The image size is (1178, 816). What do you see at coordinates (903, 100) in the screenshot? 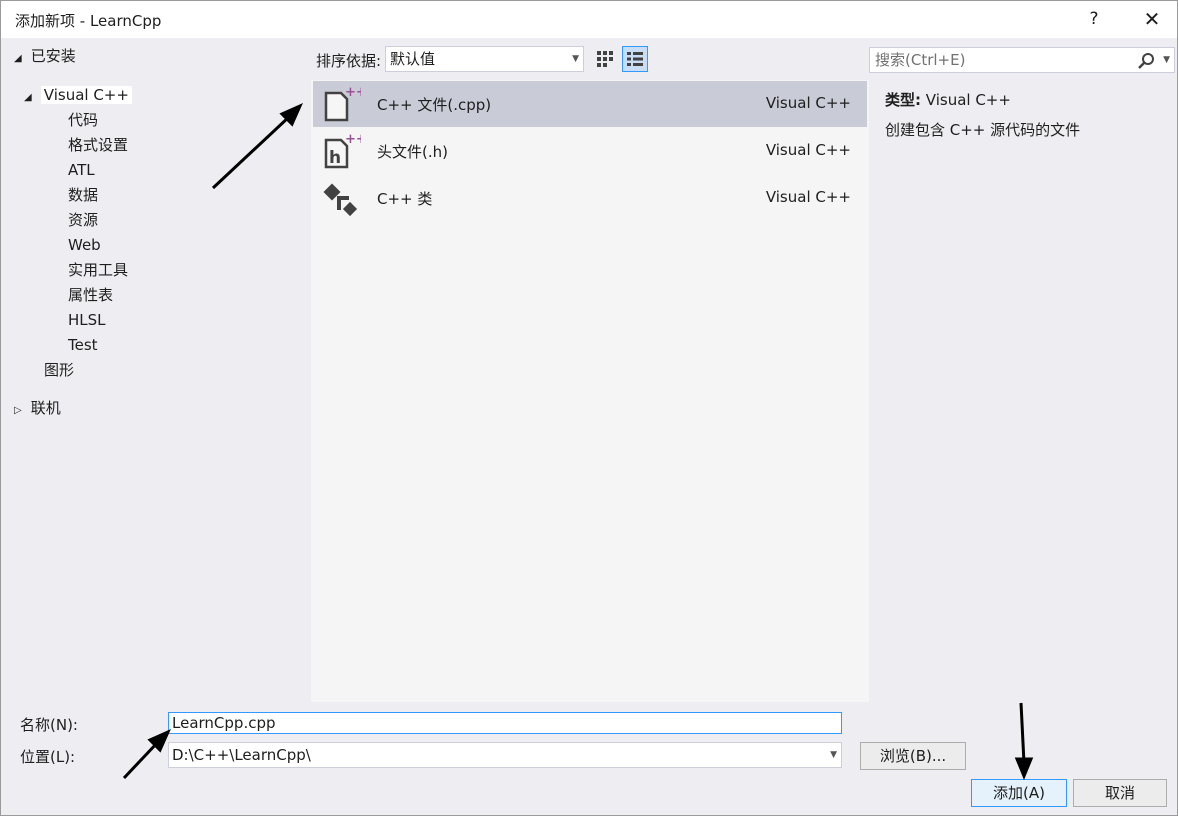
I see `type-label: 类型:` at bounding box center [903, 100].